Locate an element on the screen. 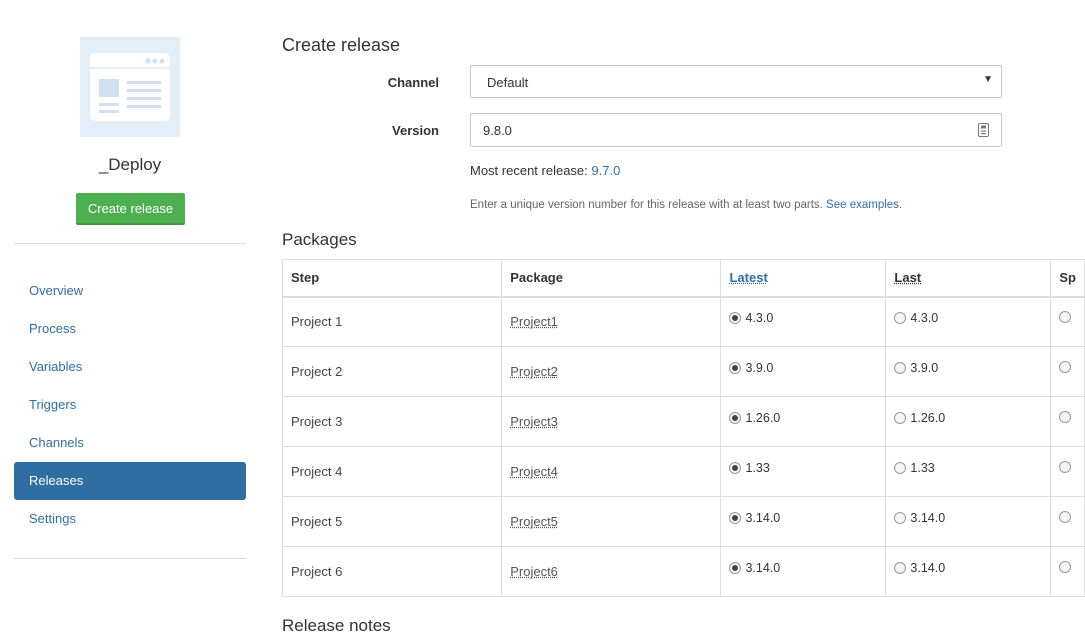 Image resolution: width=1085 pixels, height=634 pixels. calculator-icon is located at coordinates (983, 132).